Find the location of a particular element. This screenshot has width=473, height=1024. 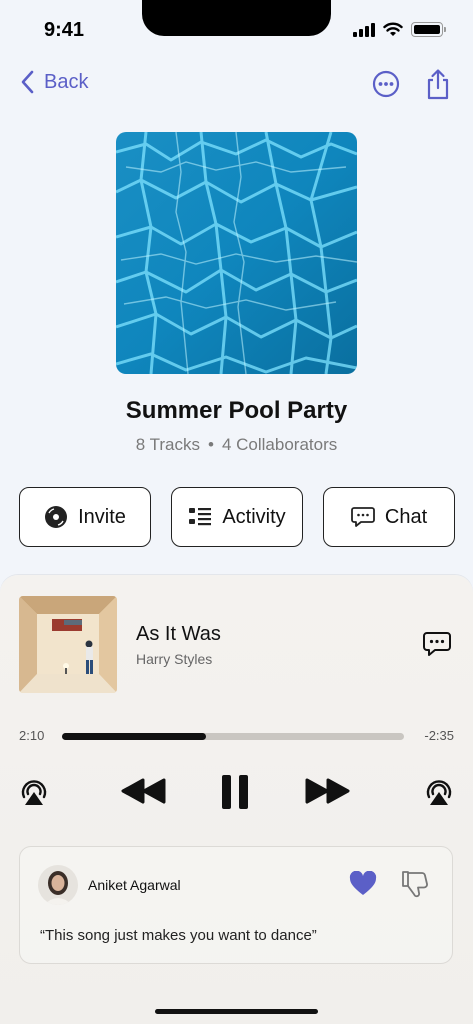

activity-label: Activity is located at coordinates (254, 516).